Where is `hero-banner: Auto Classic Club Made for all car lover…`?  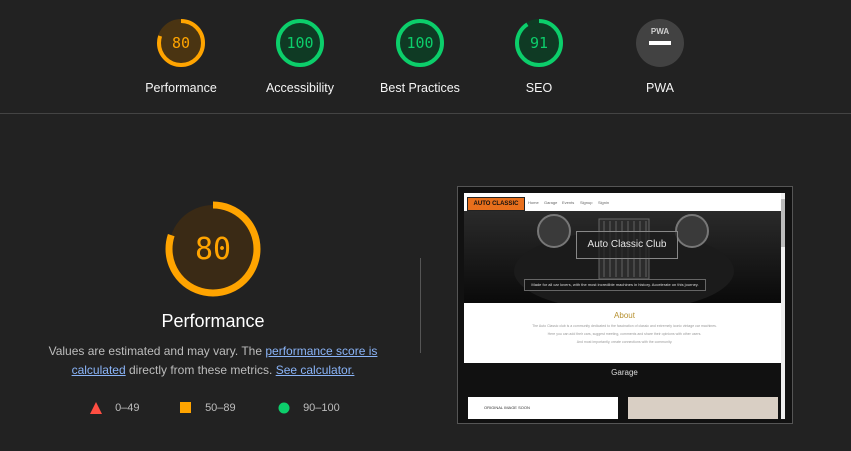 hero-banner: Auto Classic Club Made for all car lover… is located at coordinates (624, 257).